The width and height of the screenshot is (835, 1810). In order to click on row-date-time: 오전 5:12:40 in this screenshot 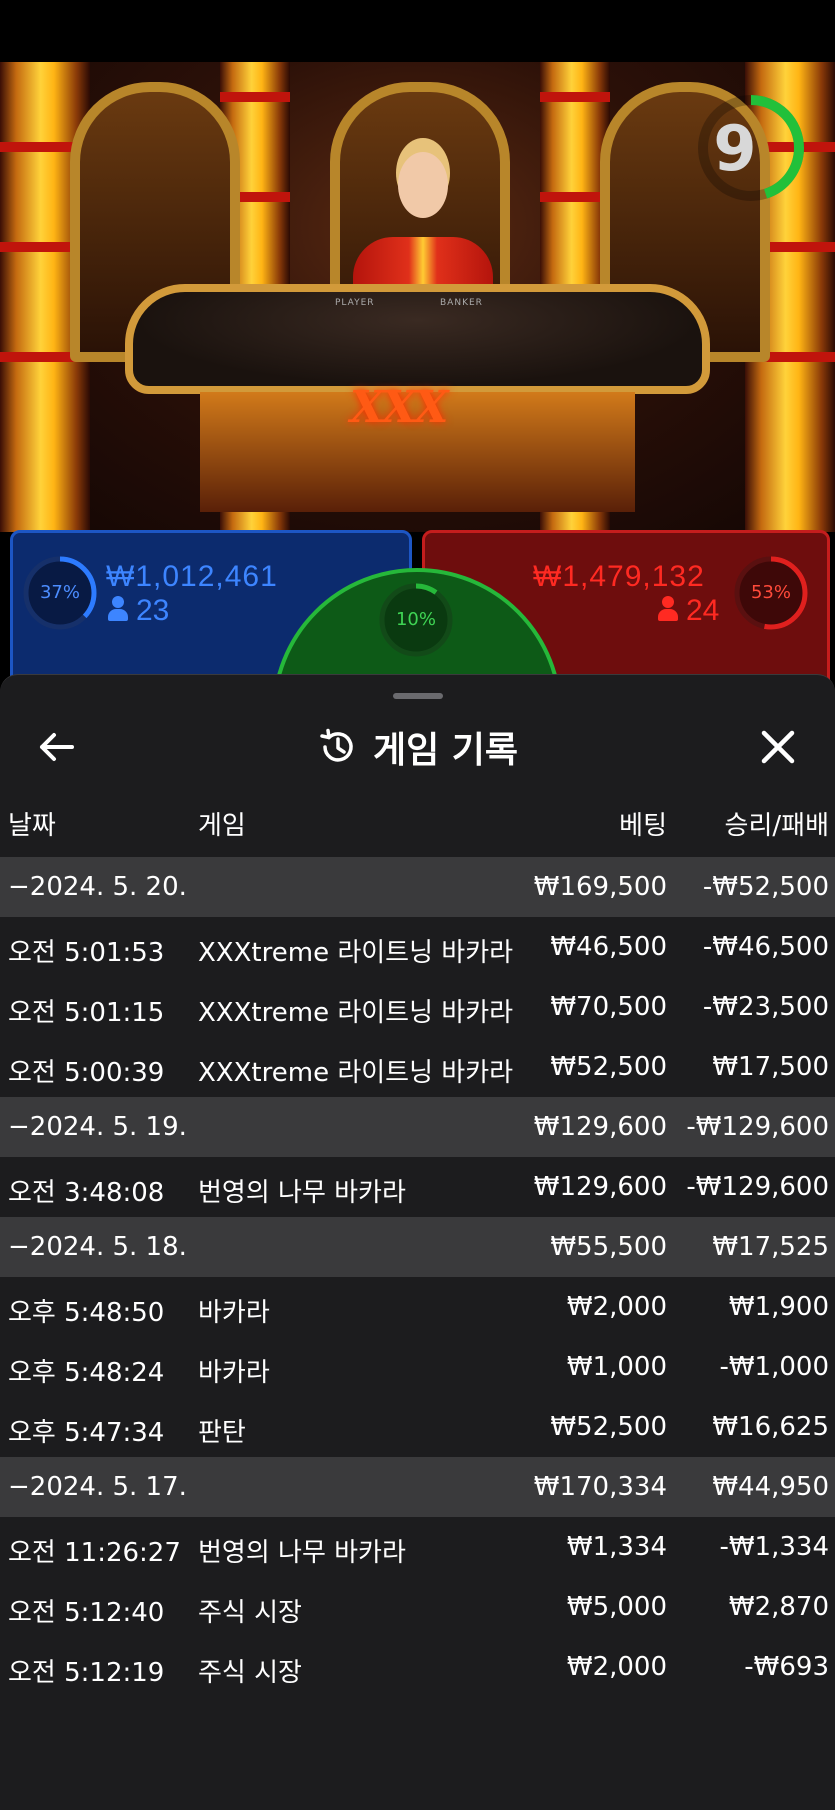, I will do `click(86, 1613)`.